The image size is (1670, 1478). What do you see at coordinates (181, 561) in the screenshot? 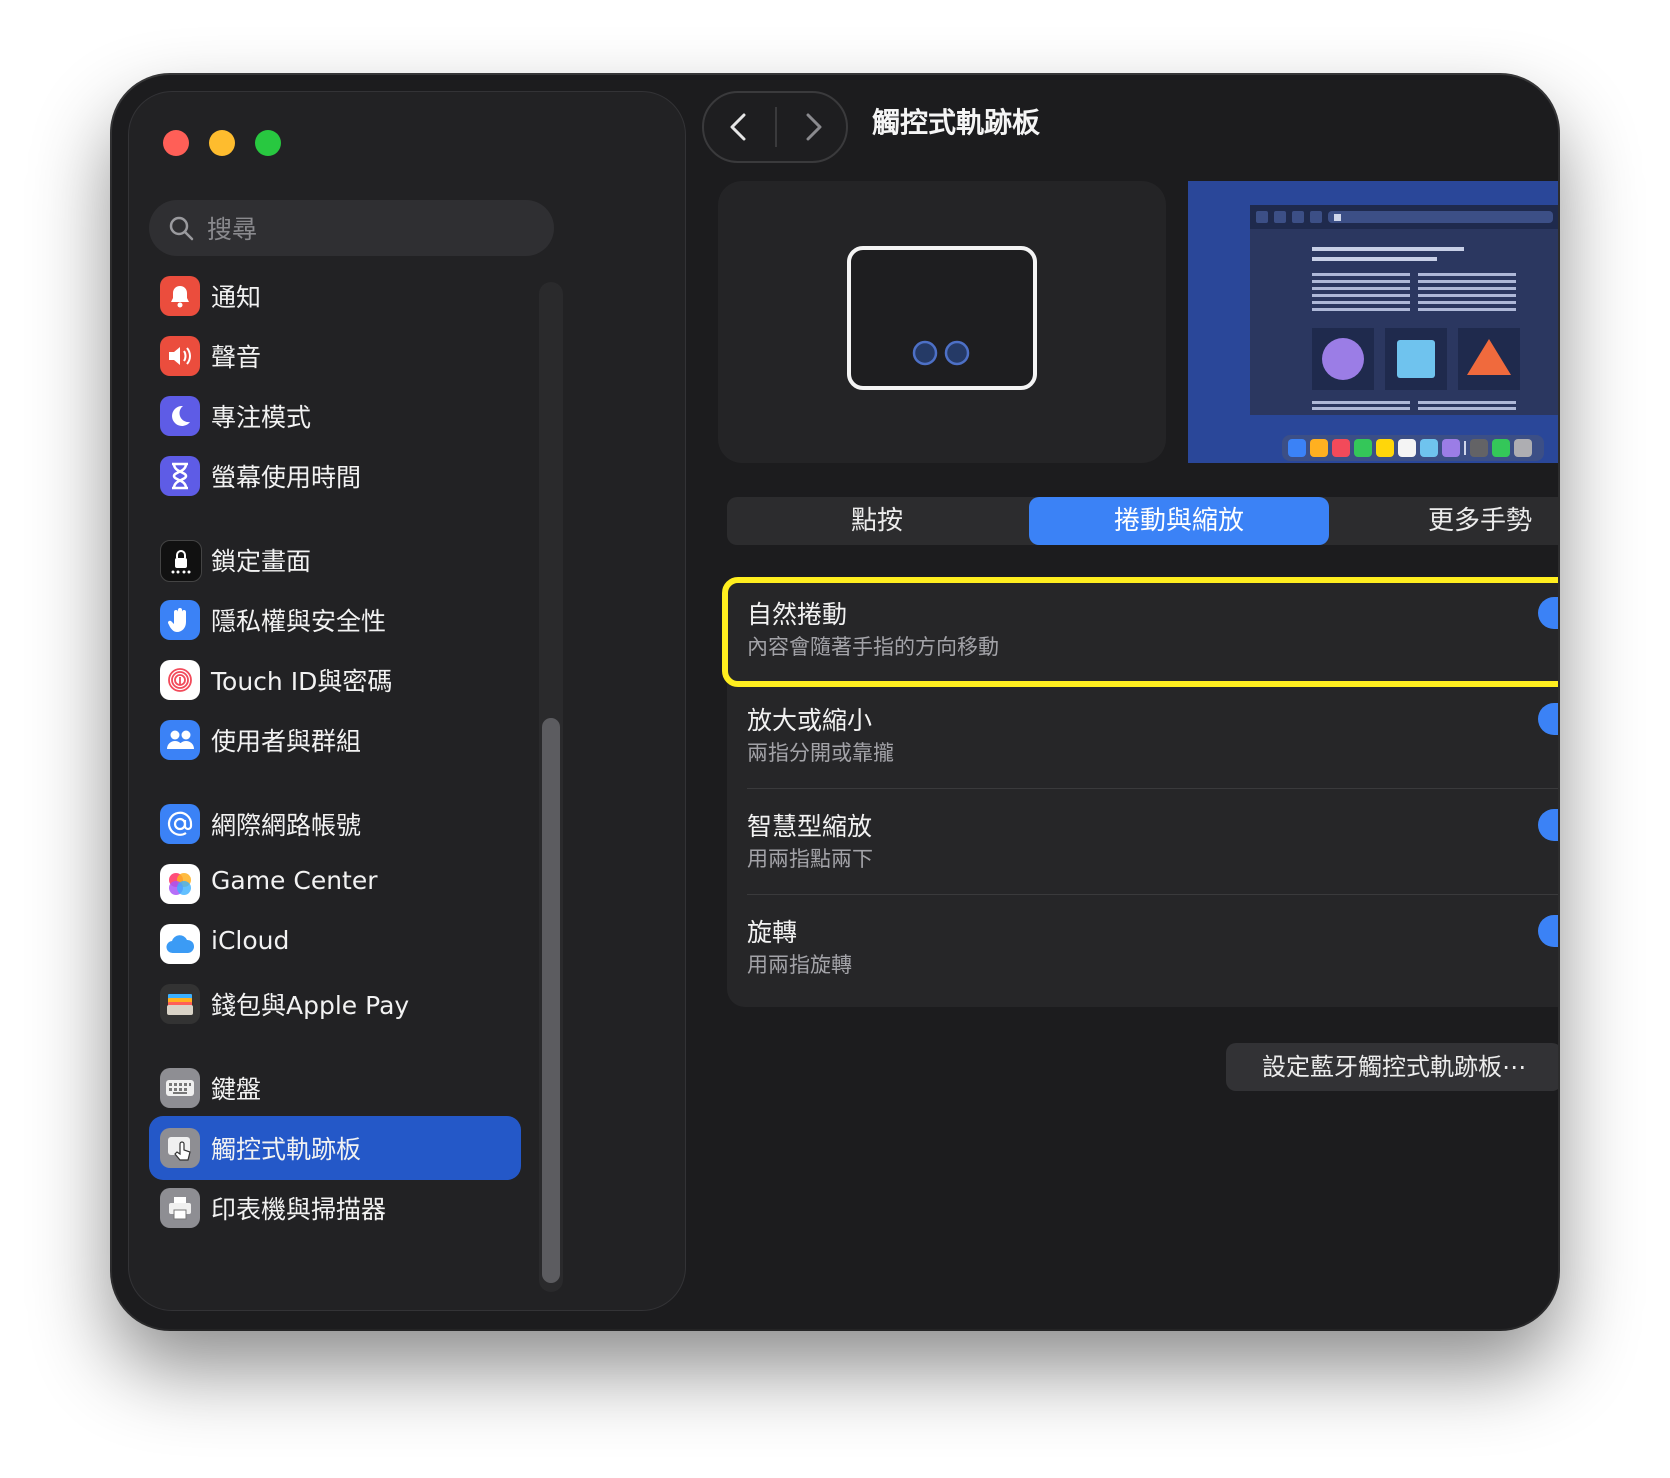
I see `lock-icon` at bounding box center [181, 561].